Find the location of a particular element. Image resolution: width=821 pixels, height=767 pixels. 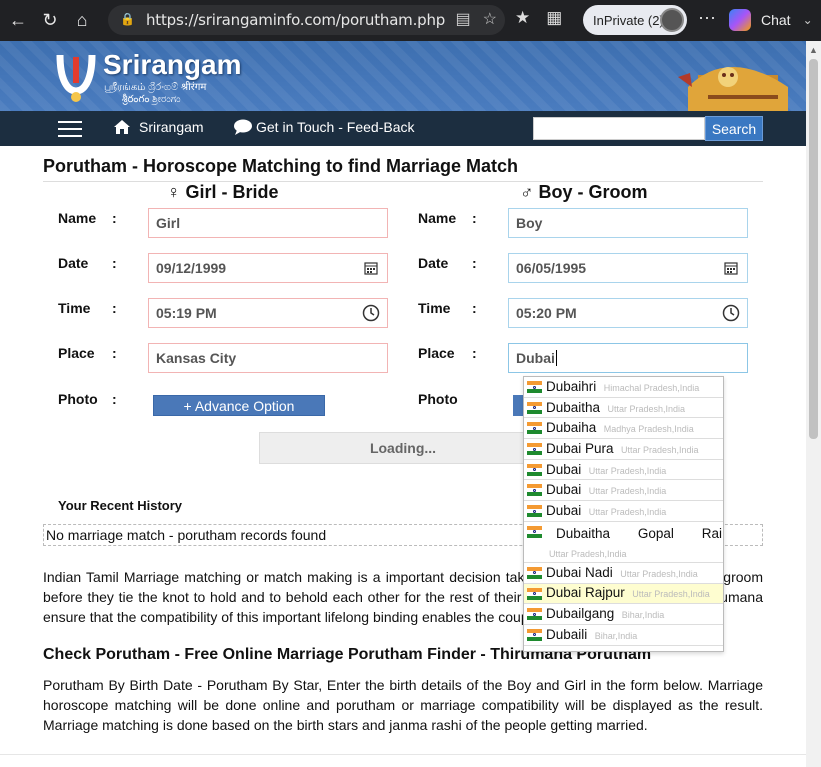

autocomplete-item: Dubailgang Bihar,India is located at coordinates (623, 614).